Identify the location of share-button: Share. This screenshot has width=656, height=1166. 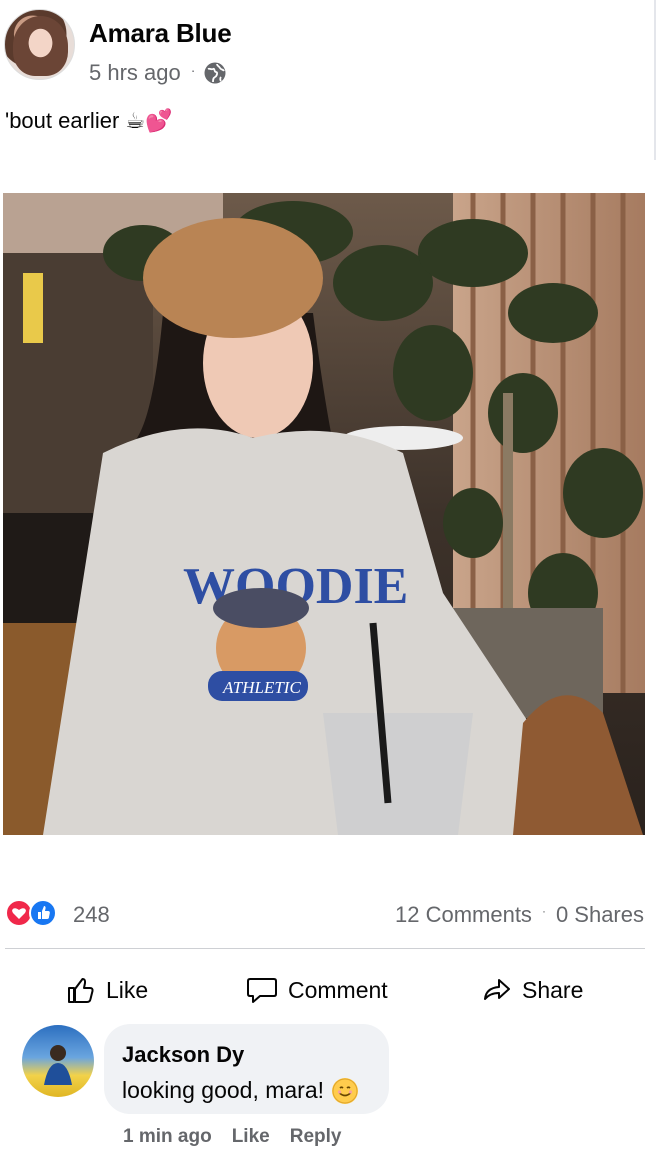
(532, 990).